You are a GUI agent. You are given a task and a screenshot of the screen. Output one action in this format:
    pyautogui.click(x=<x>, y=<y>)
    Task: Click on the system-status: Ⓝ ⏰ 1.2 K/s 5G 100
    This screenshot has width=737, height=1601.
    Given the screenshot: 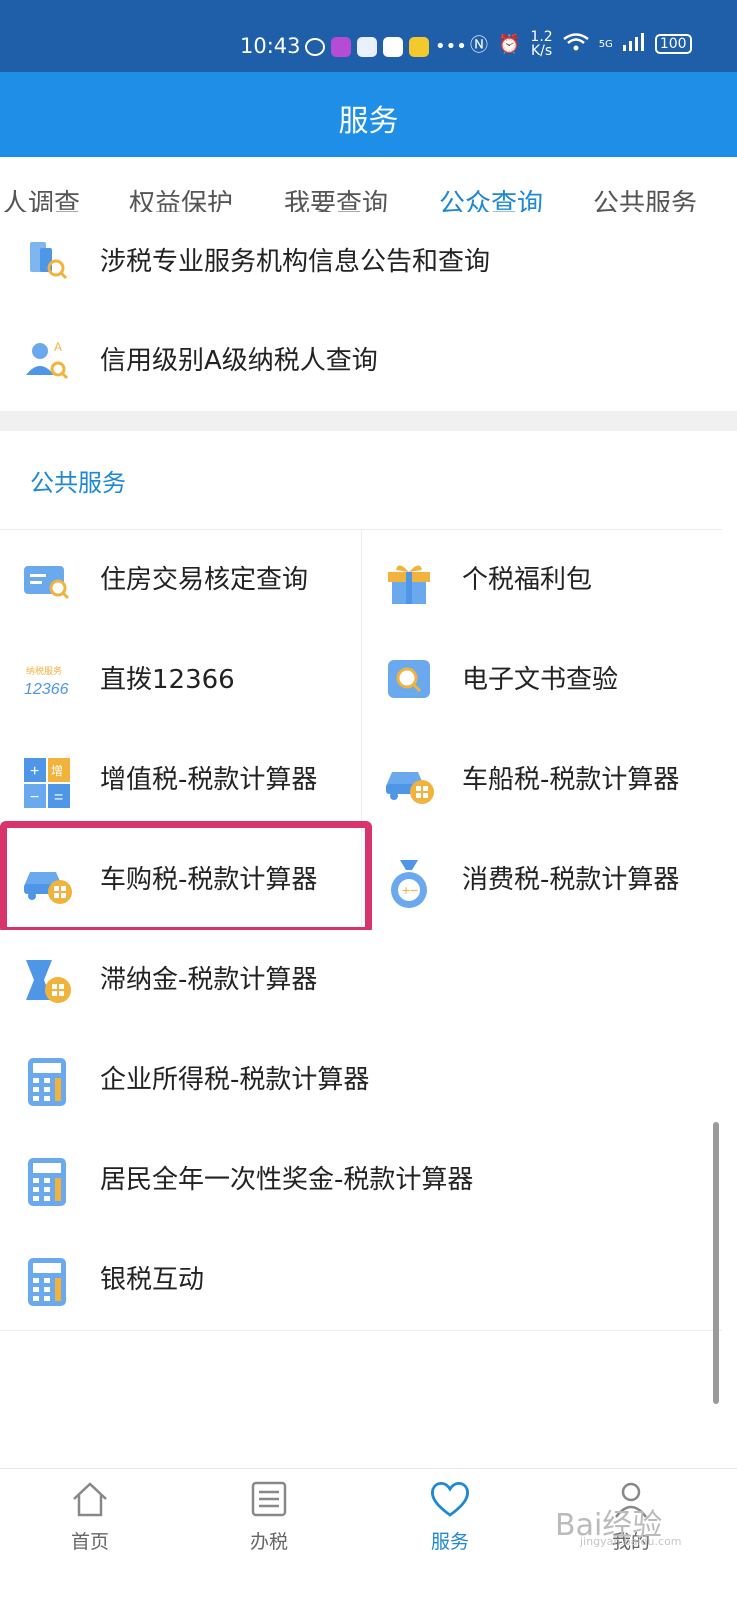 What is the action you would take?
    pyautogui.click(x=581, y=44)
    